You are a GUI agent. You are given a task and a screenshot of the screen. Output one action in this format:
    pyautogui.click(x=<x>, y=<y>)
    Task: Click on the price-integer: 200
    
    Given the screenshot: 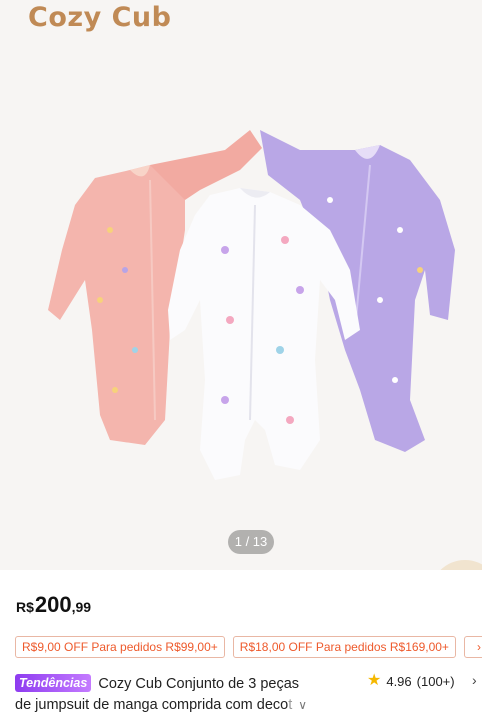 What is the action you would take?
    pyautogui.click(x=53, y=604)
    